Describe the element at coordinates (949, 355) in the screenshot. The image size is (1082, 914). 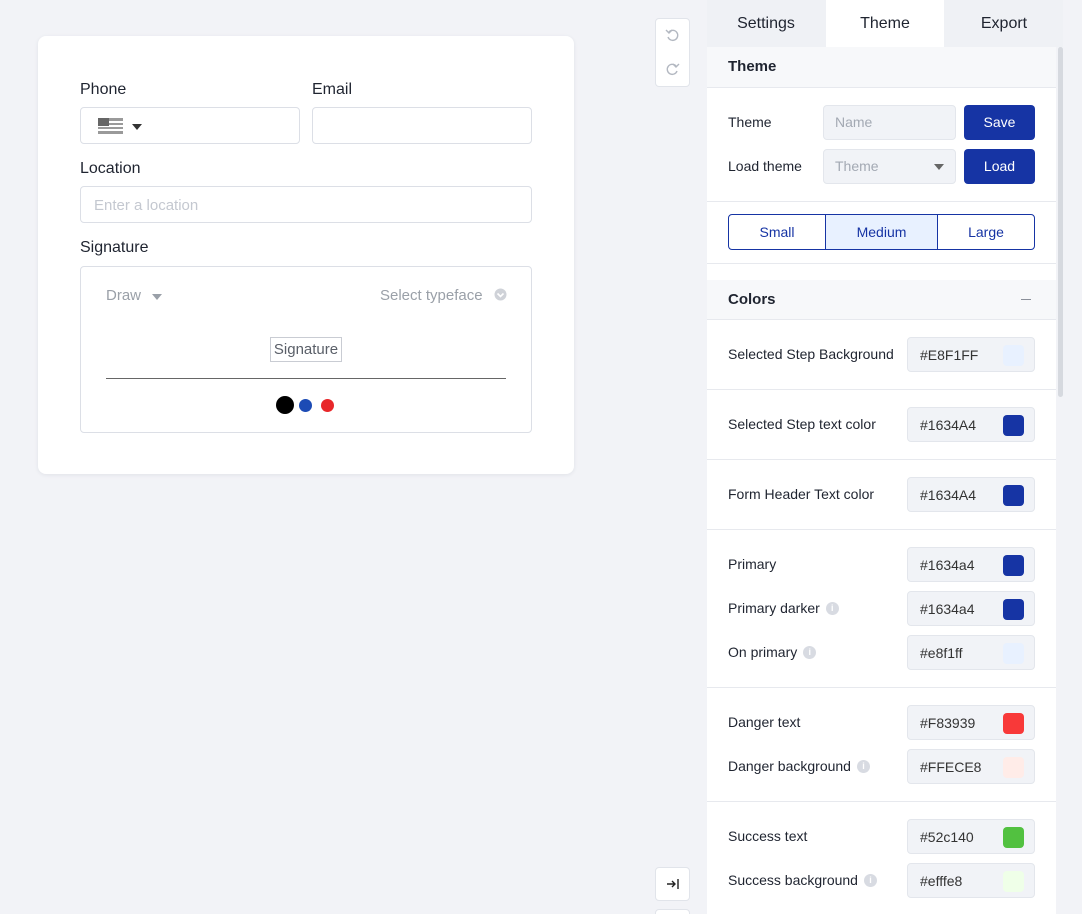
I see `color-hex-value: #E8F1FF` at that location.